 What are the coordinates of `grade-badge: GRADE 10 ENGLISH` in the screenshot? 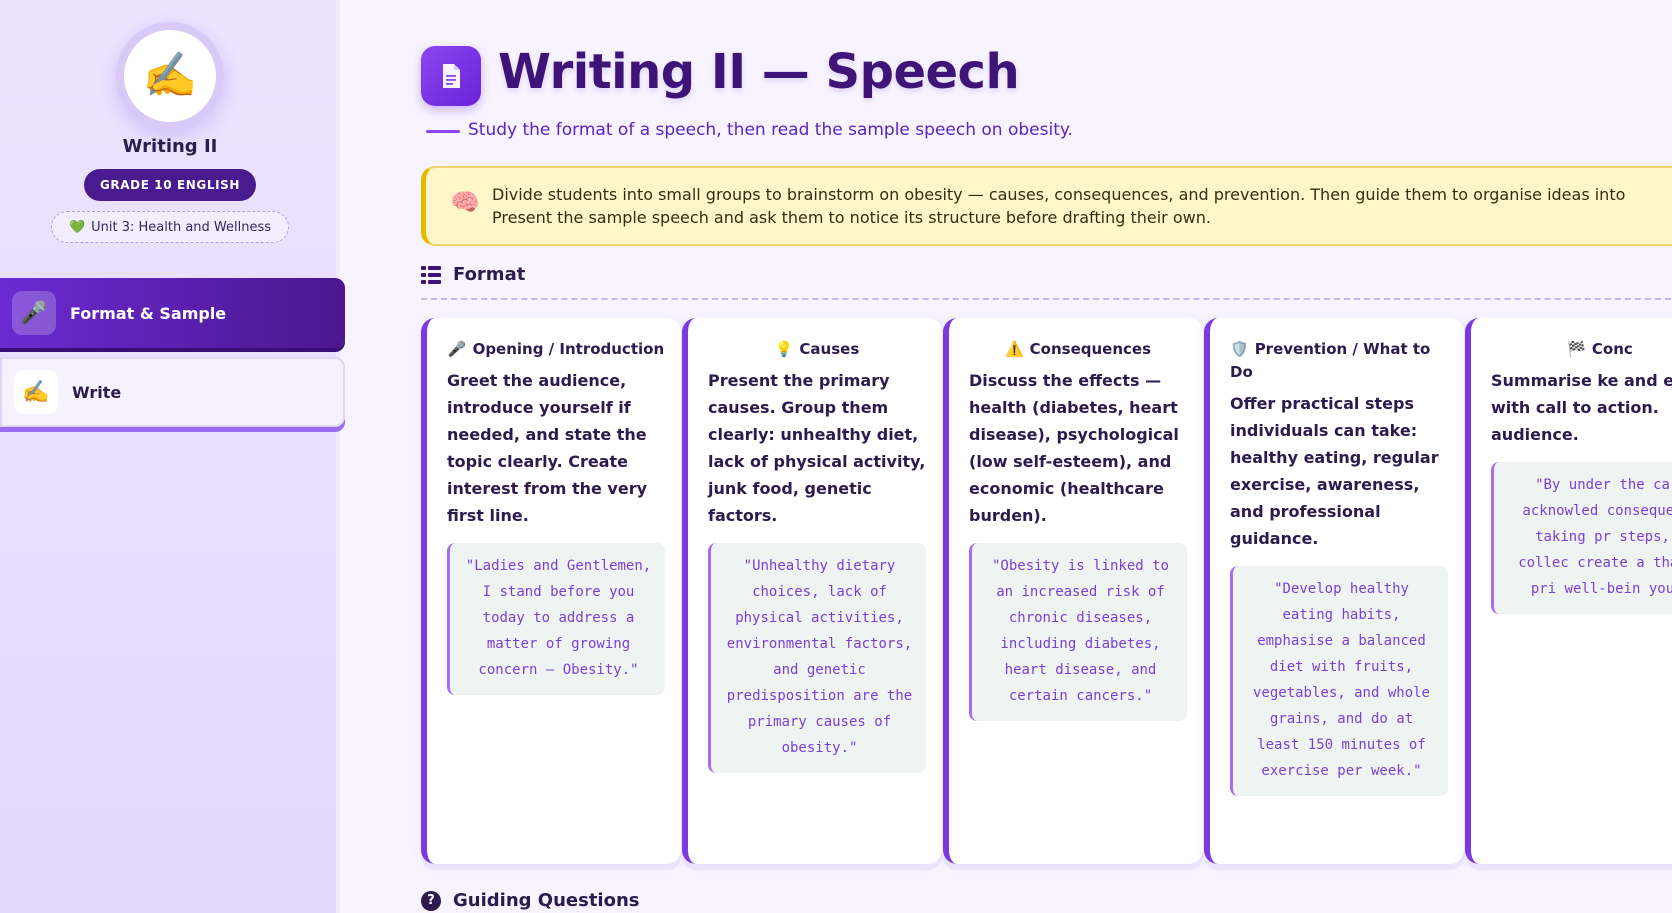 It's located at (170, 185).